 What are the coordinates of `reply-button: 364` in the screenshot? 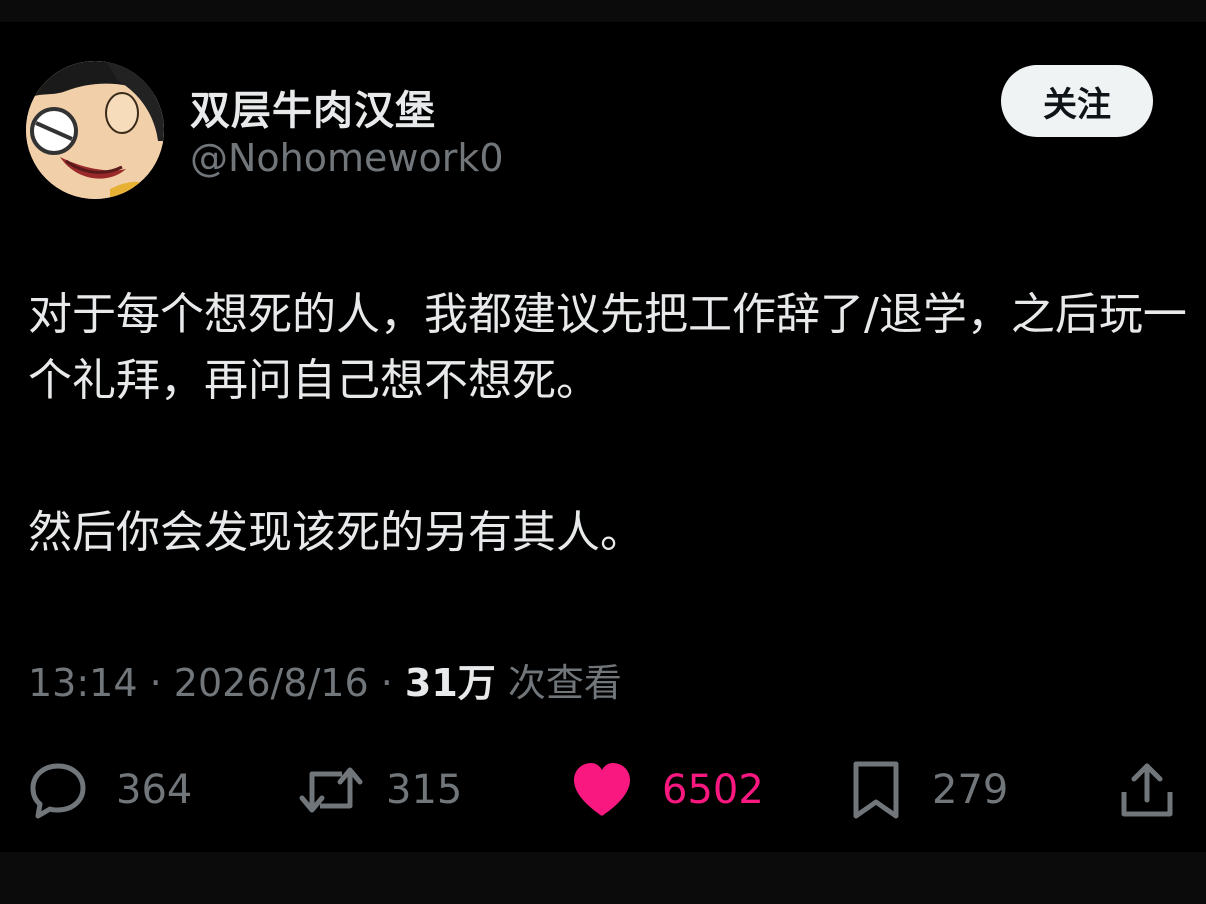 It's located at (110, 790).